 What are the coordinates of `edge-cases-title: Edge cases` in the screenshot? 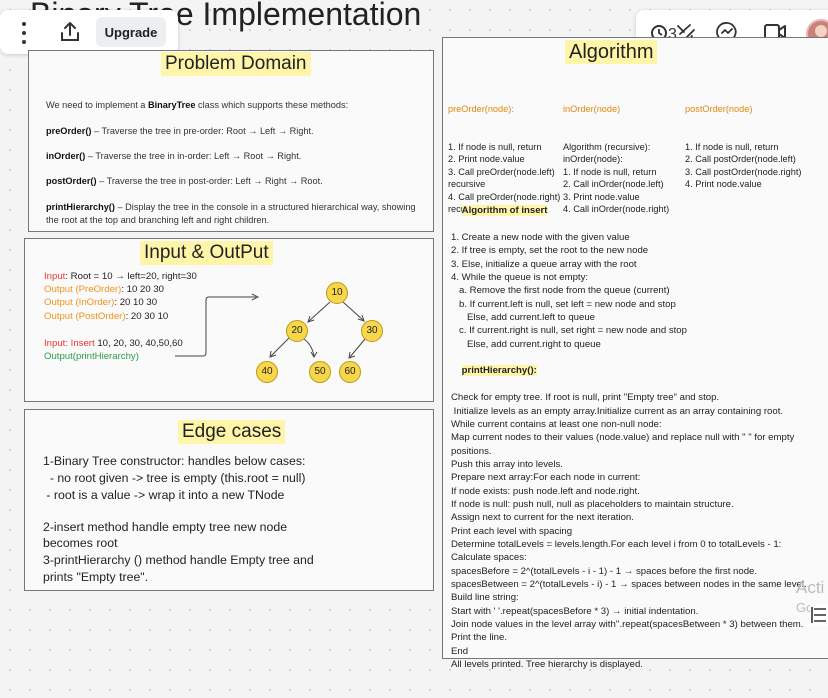 It's located at (232, 432).